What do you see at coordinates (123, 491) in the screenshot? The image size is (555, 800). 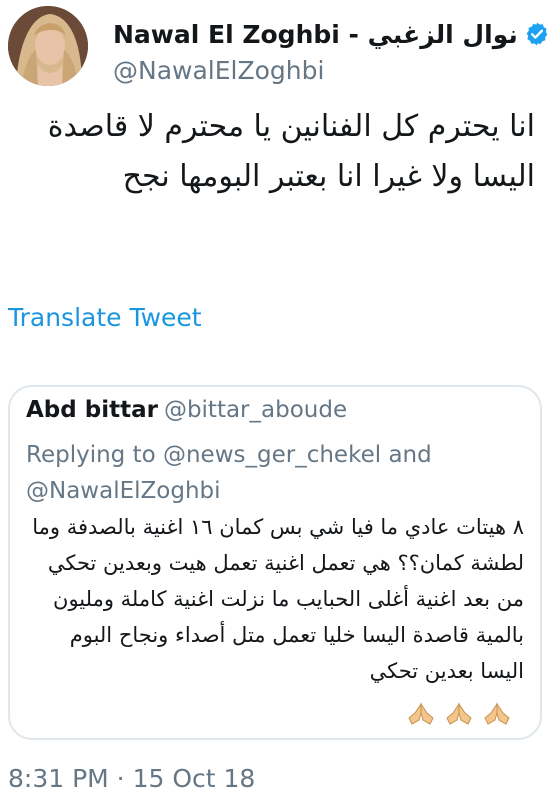 I see `reply-mention-link: @NawalElZoghbi` at bounding box center [123, 491].